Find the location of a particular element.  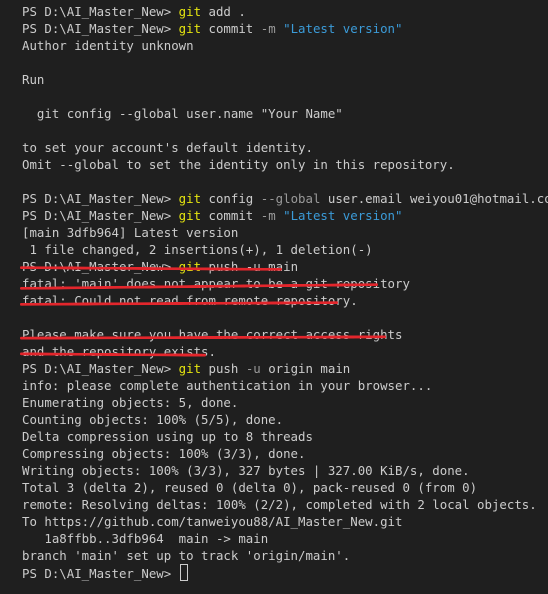

text-cursor is located at coordinates (183, 572).